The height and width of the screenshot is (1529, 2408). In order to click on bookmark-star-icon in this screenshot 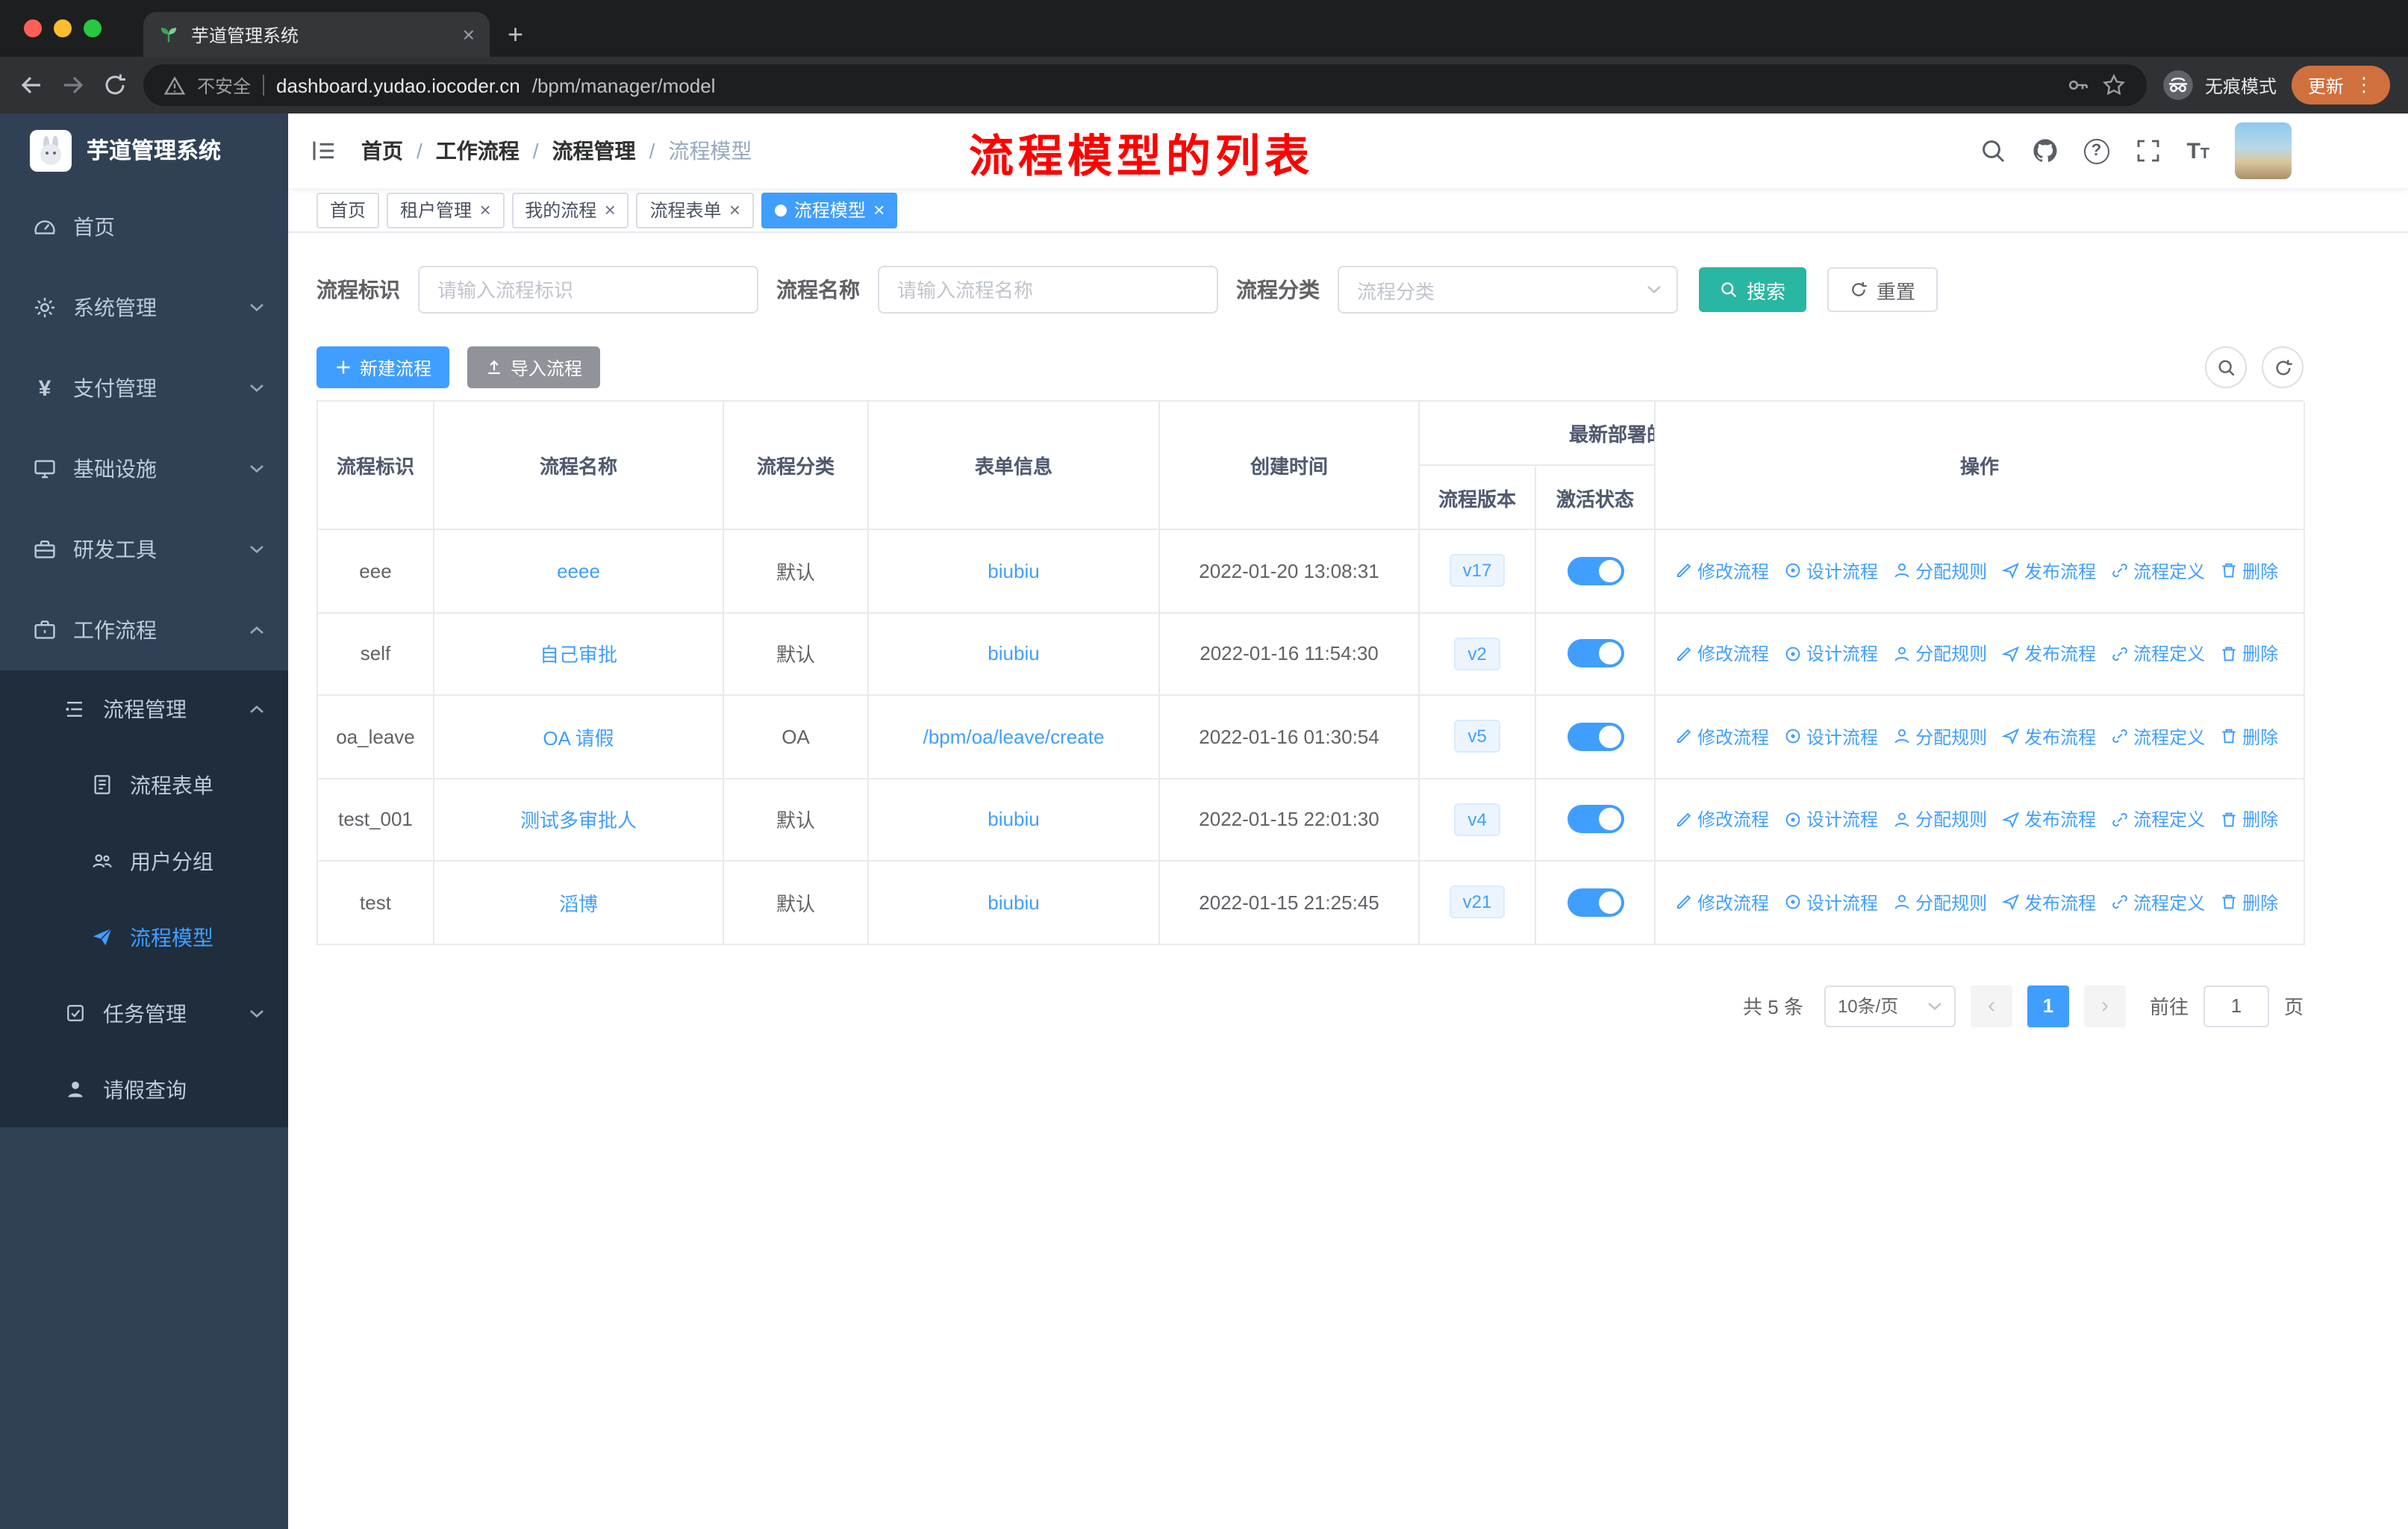, I will do `click(2114, 85)`.